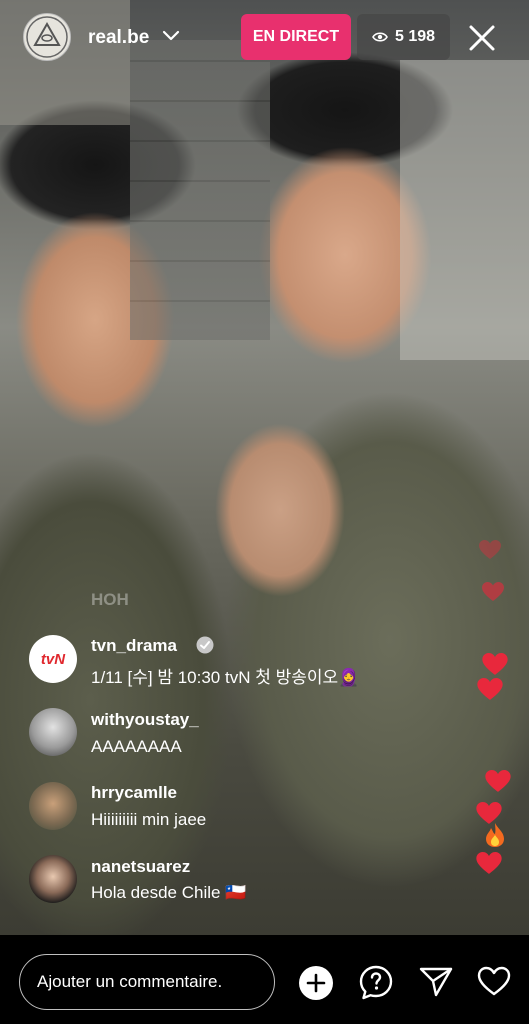 The height and width of the screenshot is (1024, 529). Describe the element at coordinates (205, 645) in the screenshot. I see `verified-icon` at that location.